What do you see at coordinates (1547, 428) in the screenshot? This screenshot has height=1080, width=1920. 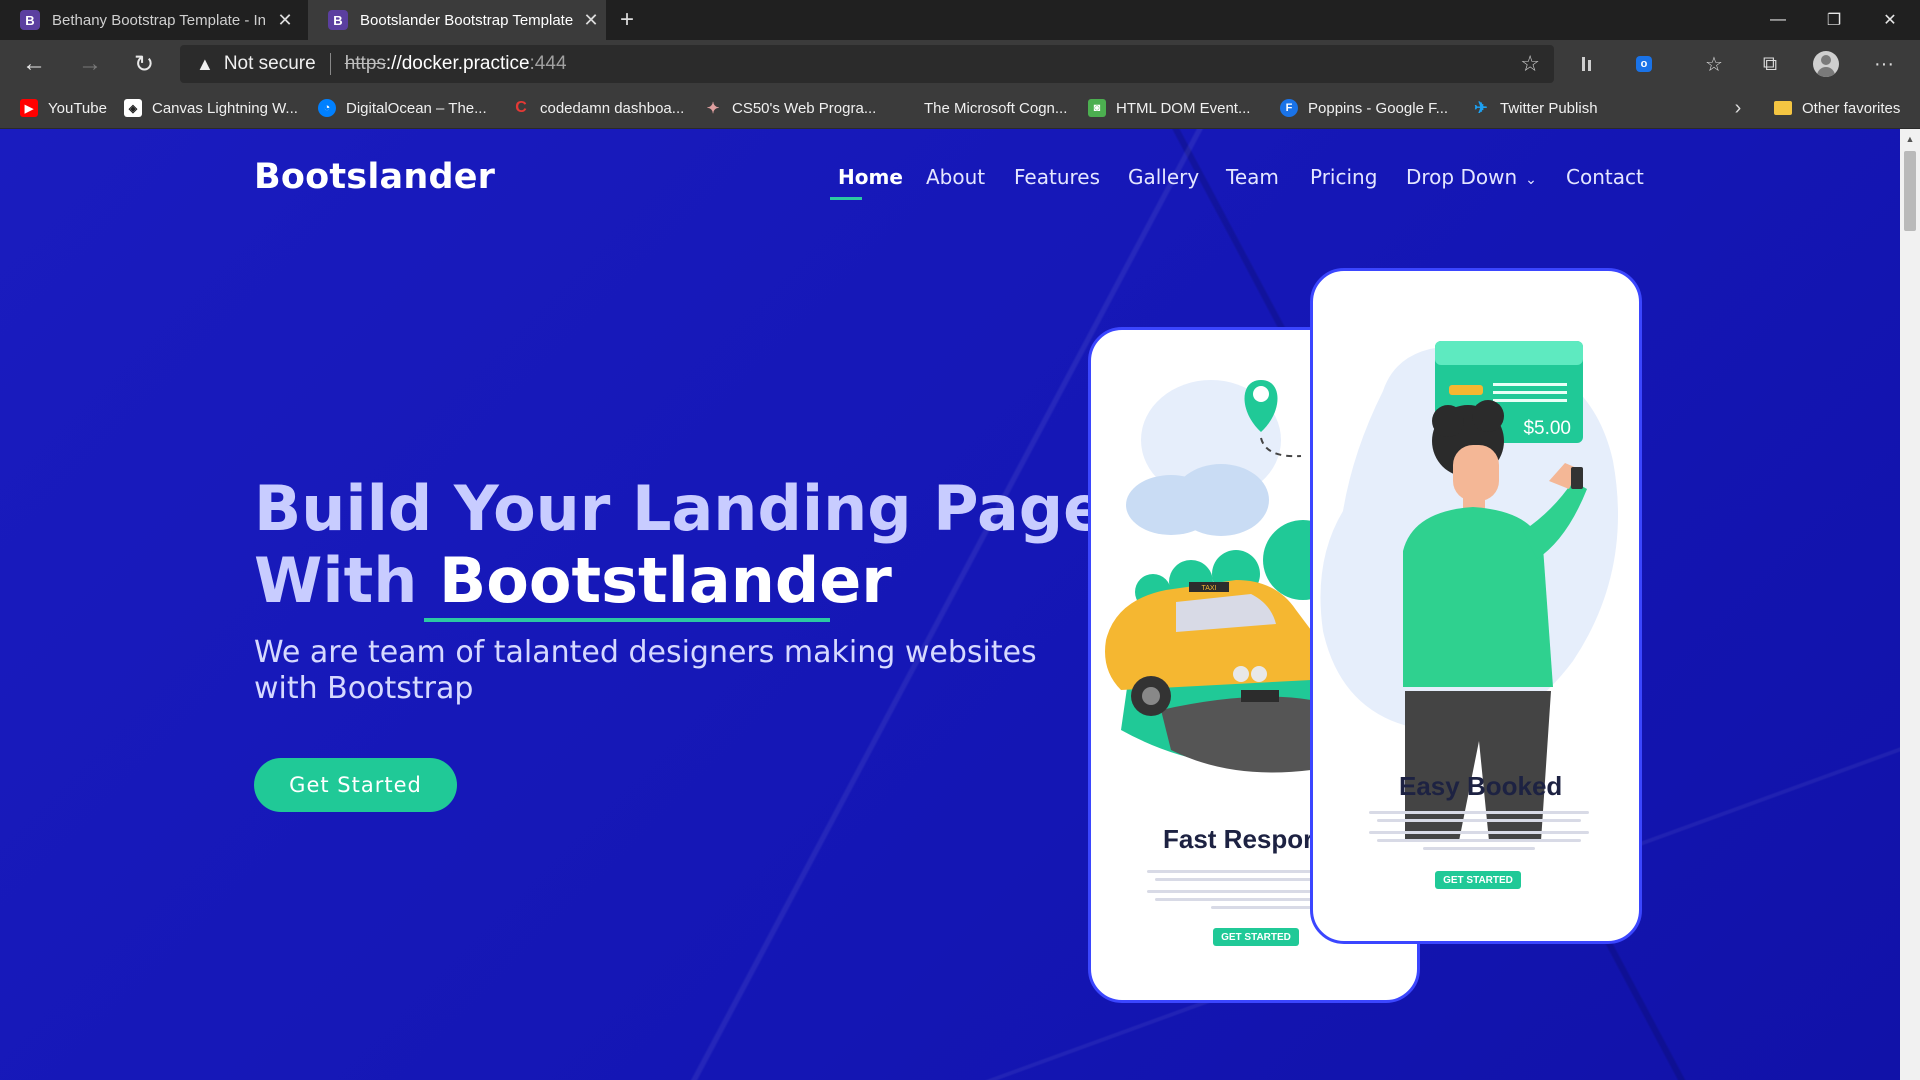 I see `price-text: $5.00` at bounding box center [1547, 428].